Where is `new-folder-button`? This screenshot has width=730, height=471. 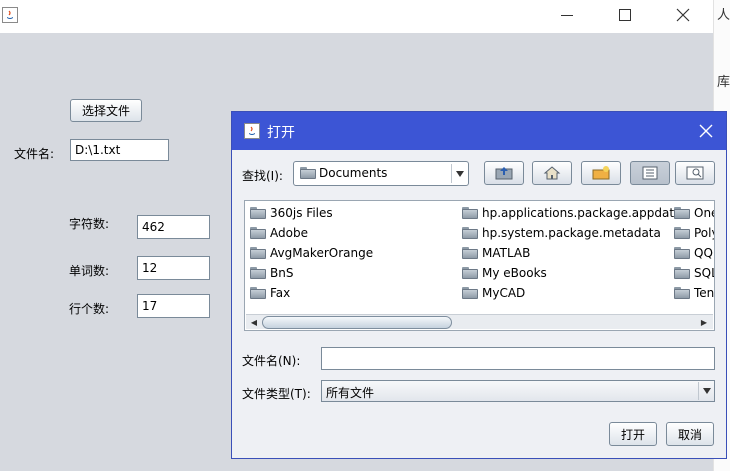
new-folder-button is located at coordinates (601, 173).